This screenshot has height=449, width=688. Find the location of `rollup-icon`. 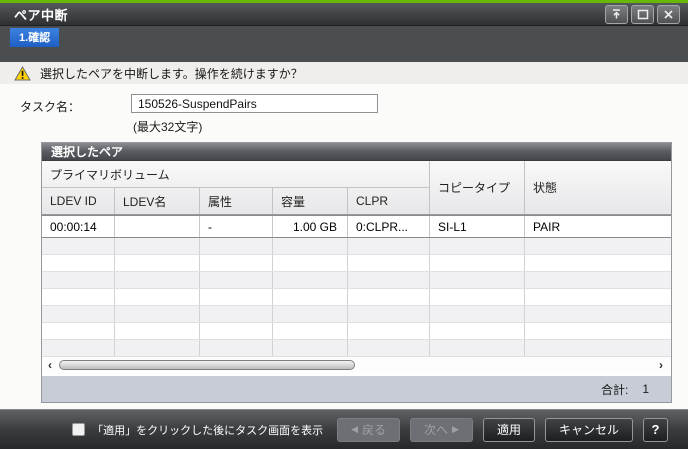

rollup-icon is located at coordinates (616, 14).